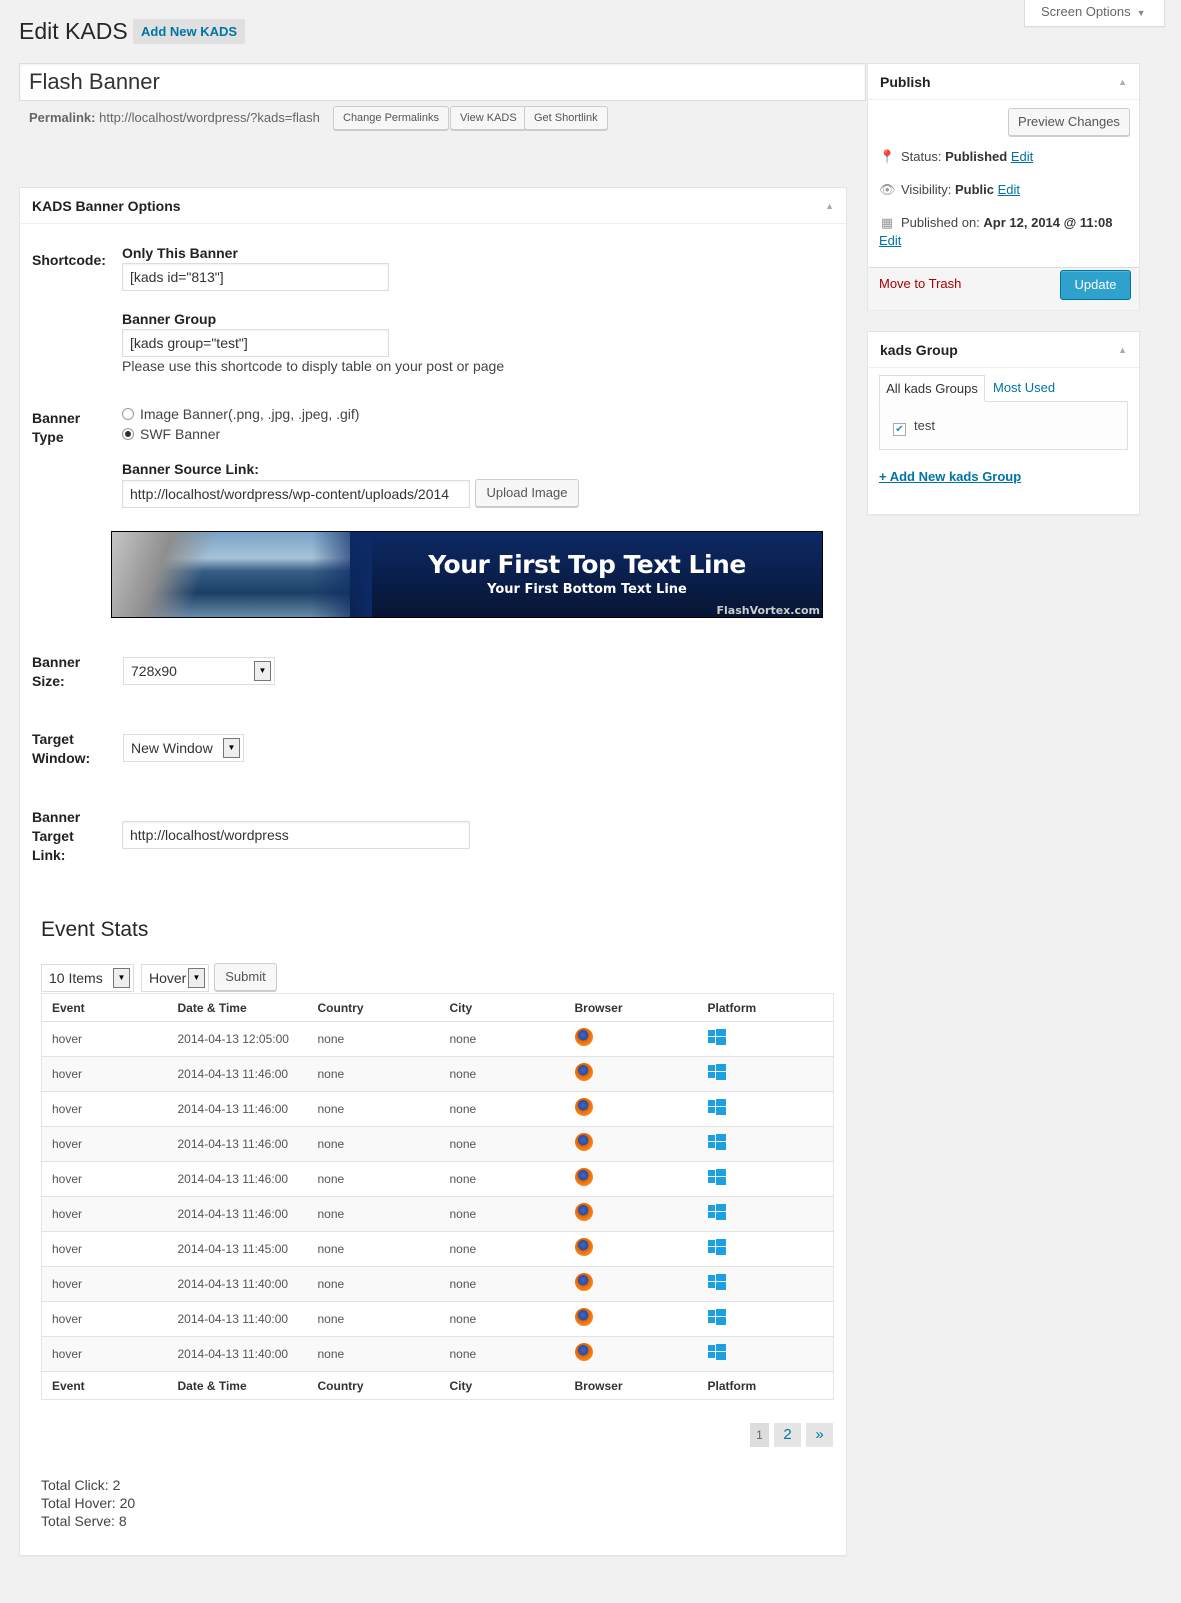 This screenshot has width=1181, height=1603. What do you see at coordinates (128, 414) in the screenshot?
I see `radio-button` at bounding box center [128, 414].